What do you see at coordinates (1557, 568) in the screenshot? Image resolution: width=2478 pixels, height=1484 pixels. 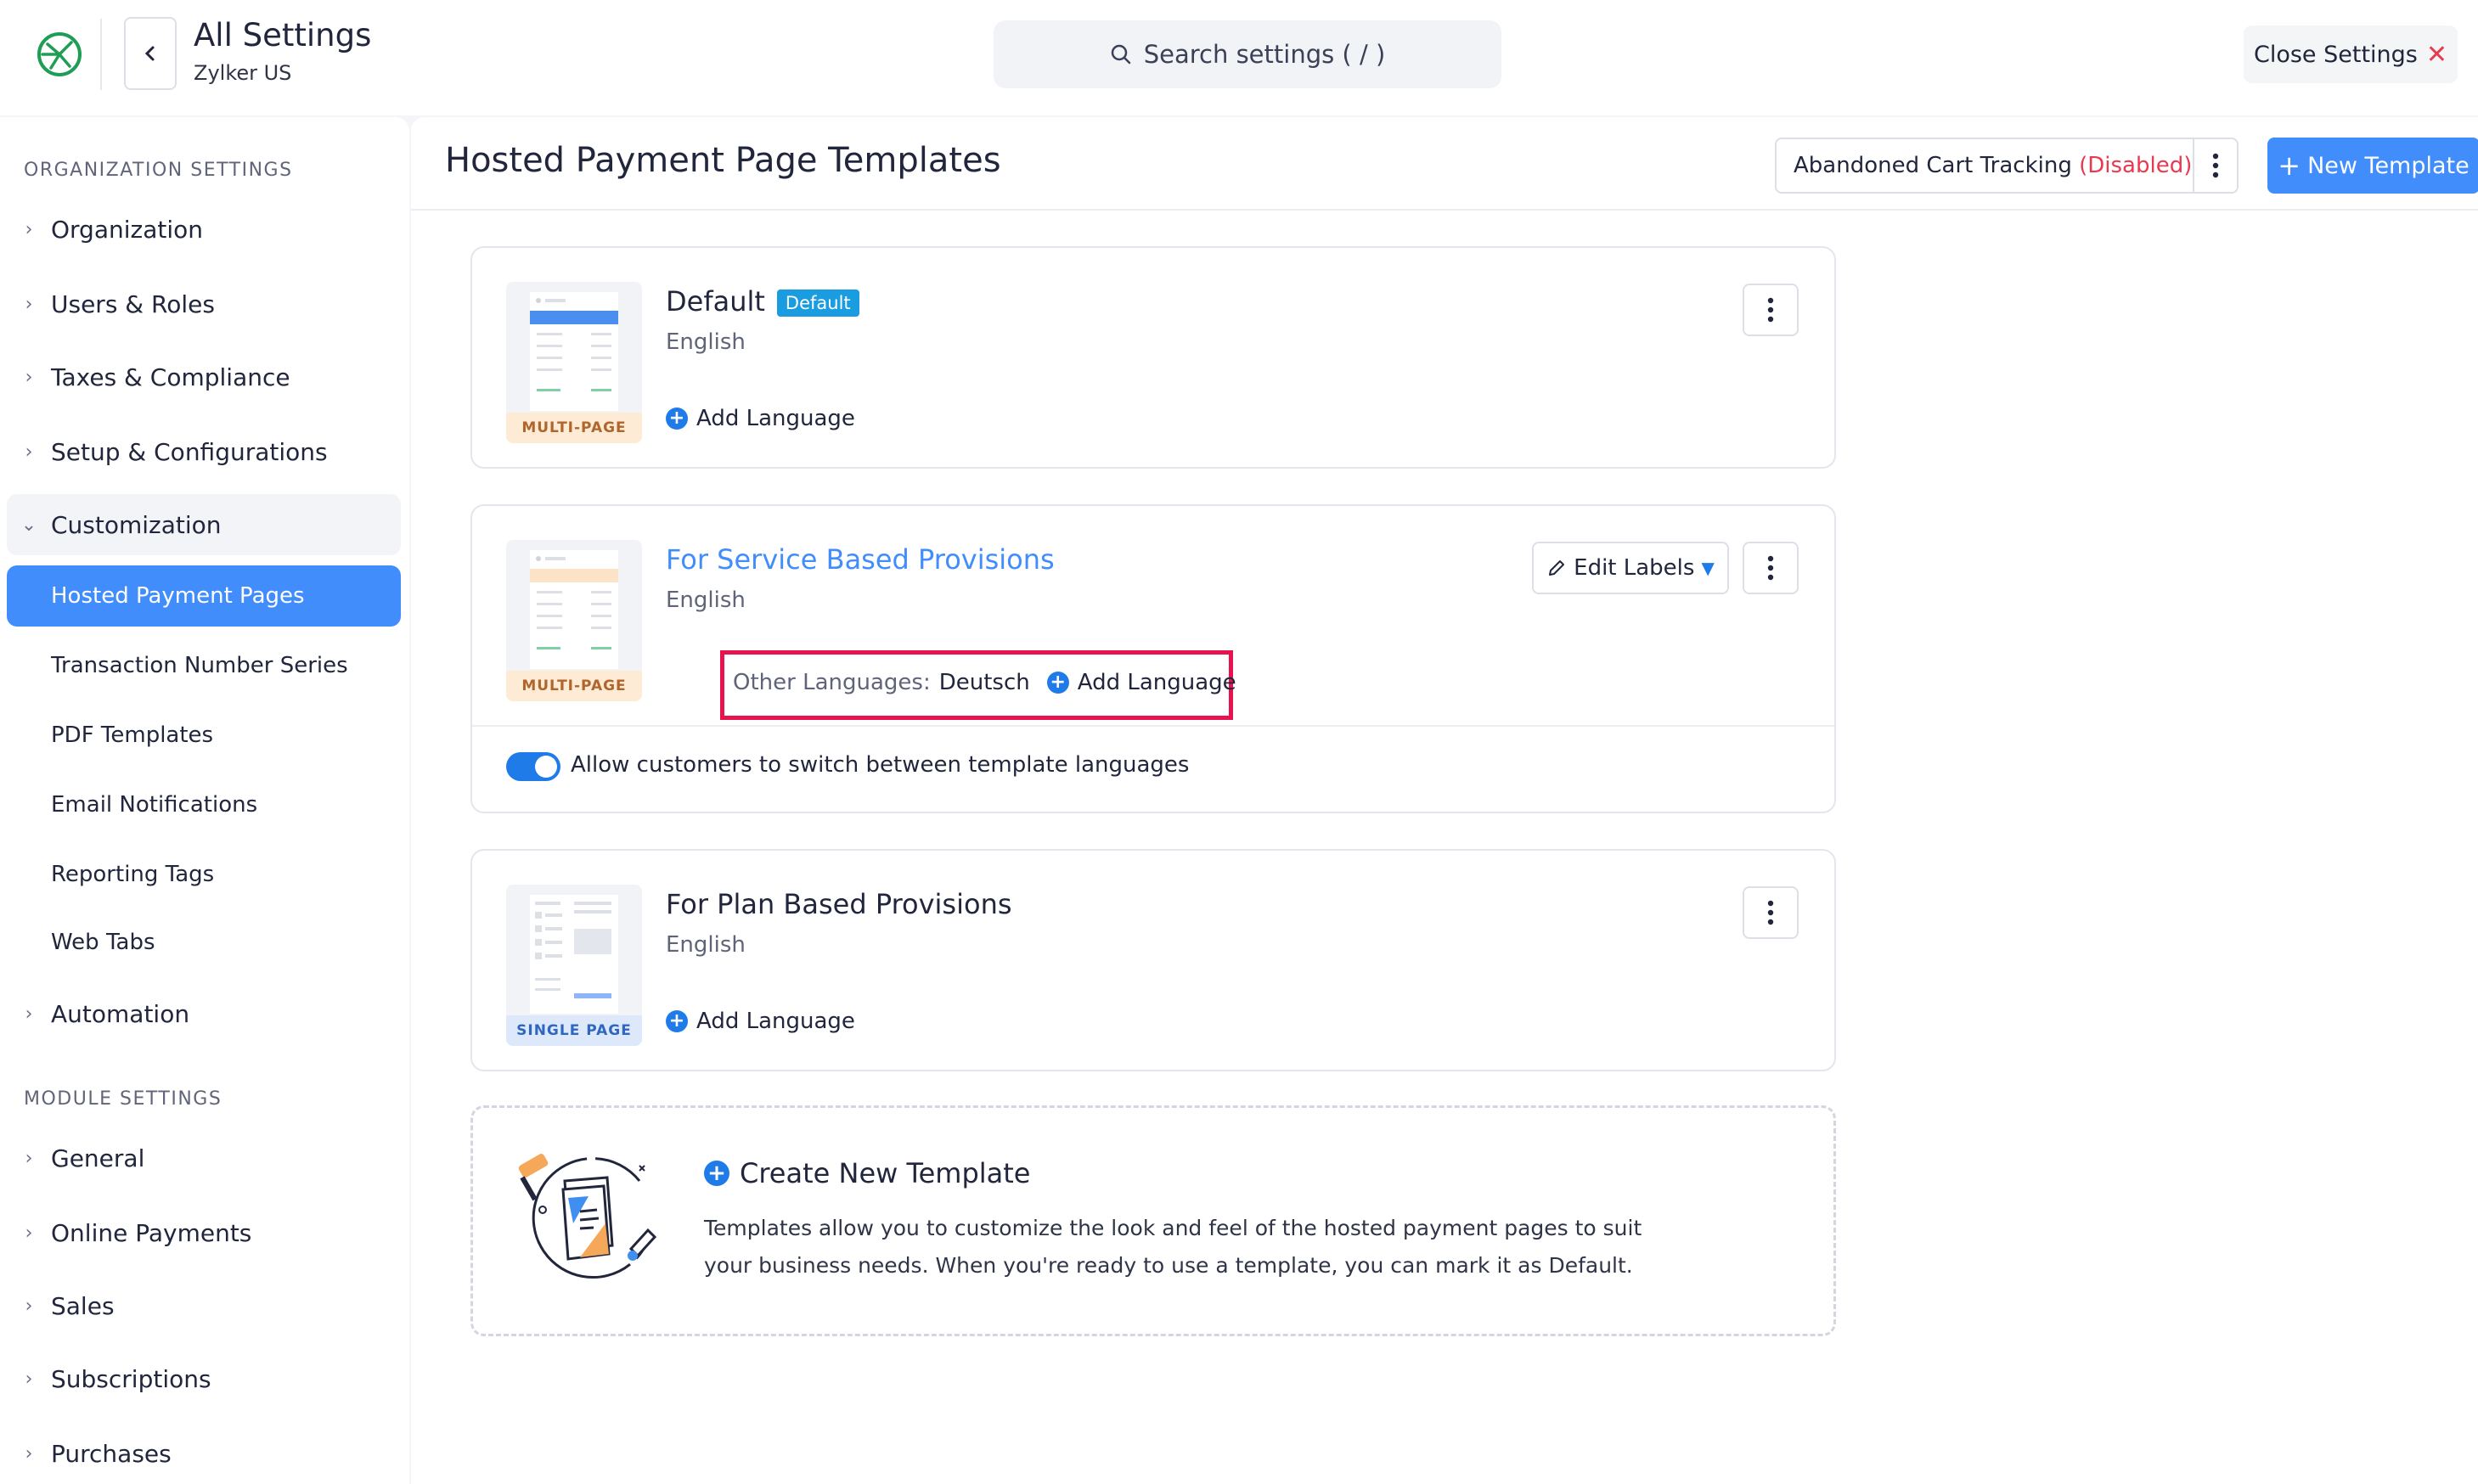 I see `pencil-icon` at bounding box center [1557, 568].